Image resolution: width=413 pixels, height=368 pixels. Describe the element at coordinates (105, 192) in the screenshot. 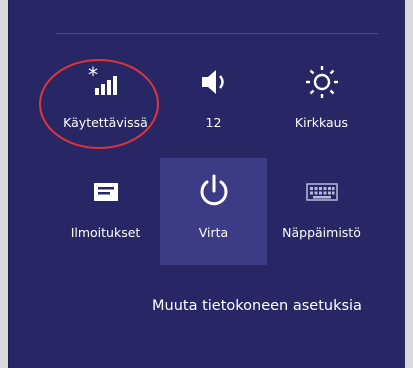

I see `notifications-icon` at that location.